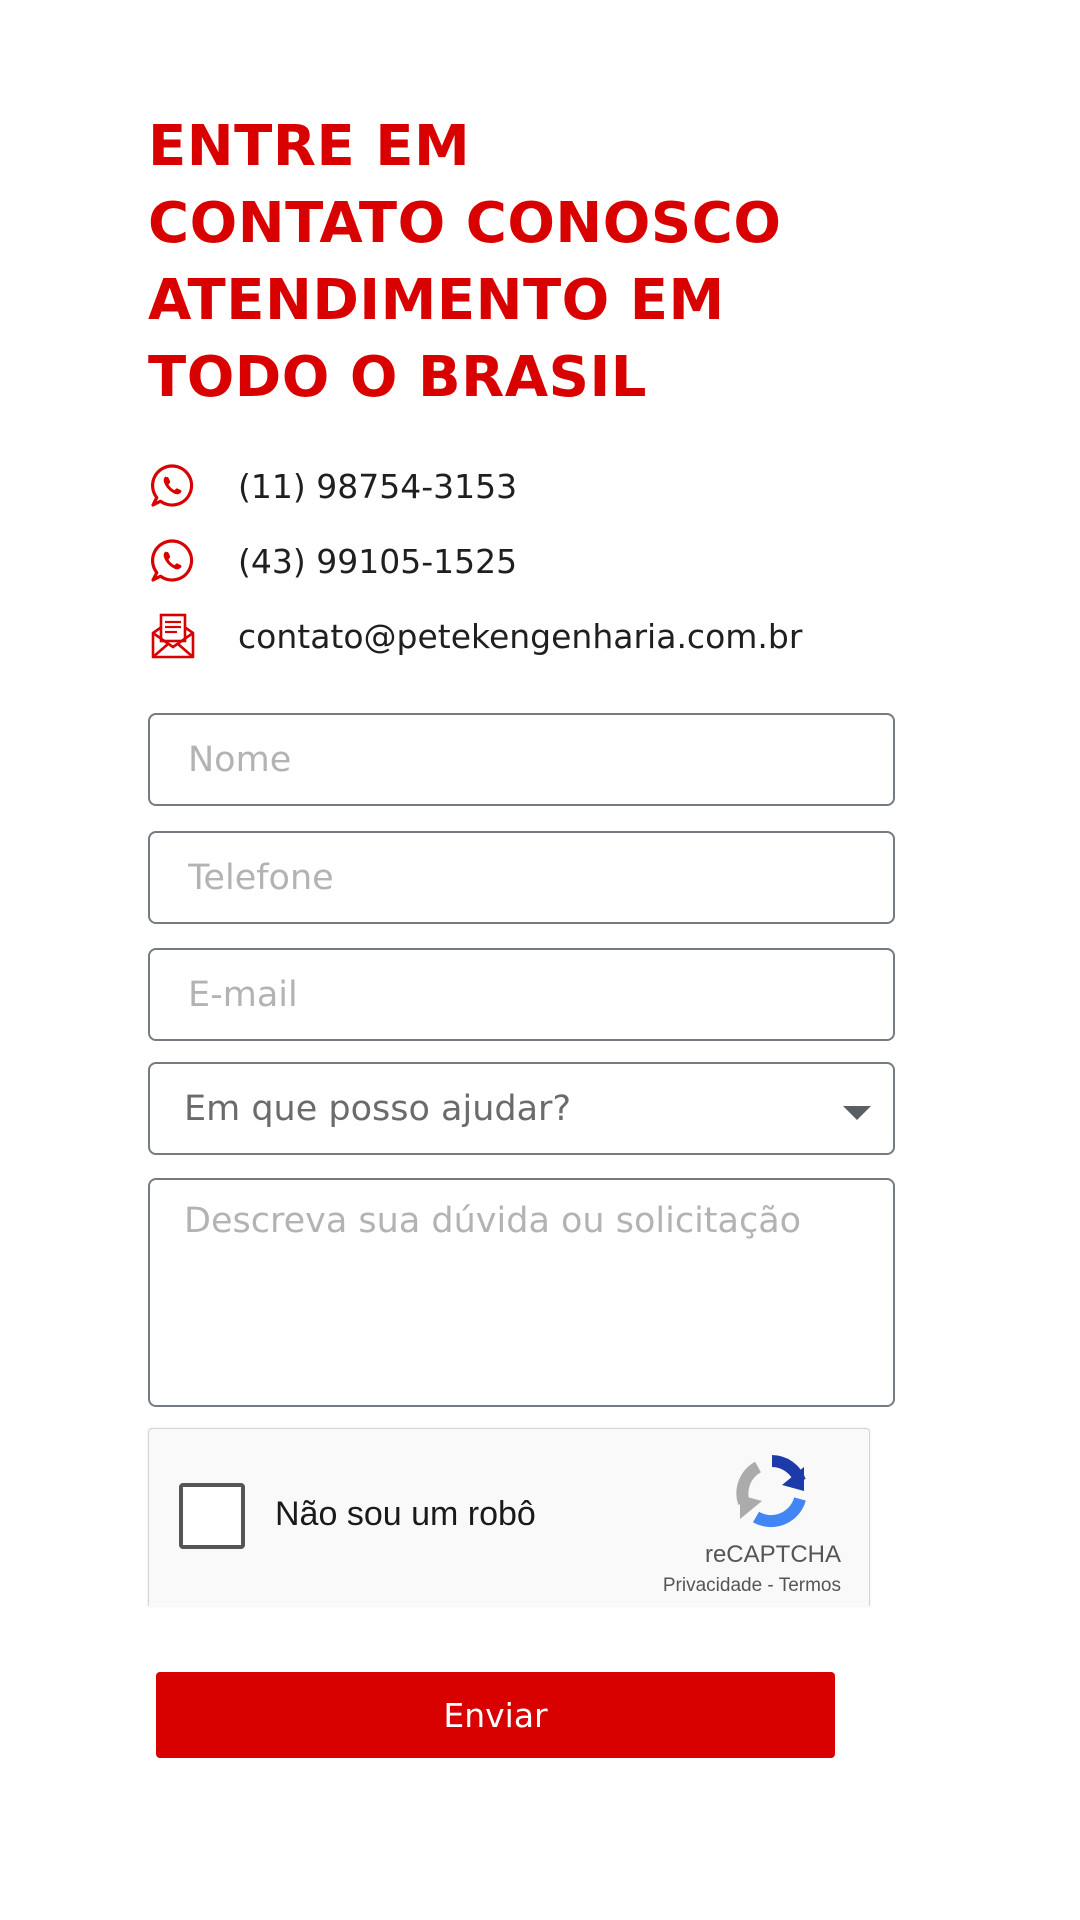  I want to click on chevron-down-icon, so click(857, 1113).